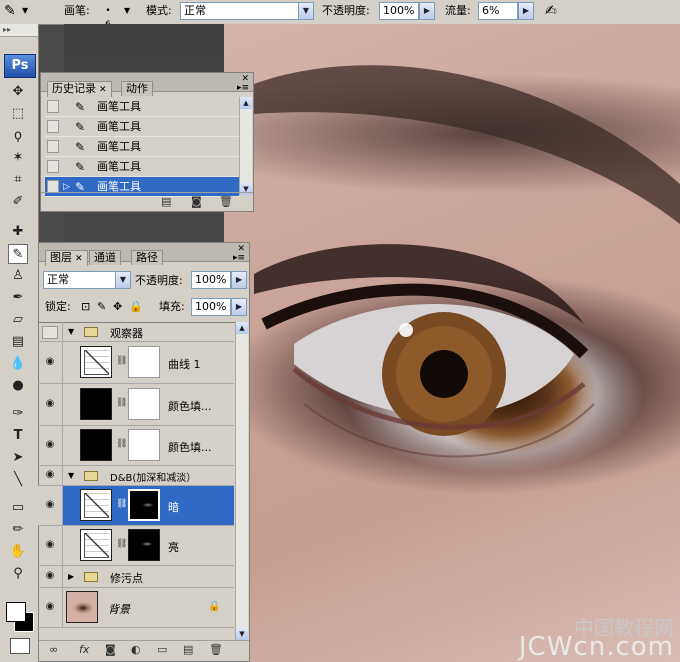 This screenshot has width=680, height=662. Describe the element at coordinates (101, 306) in the screenshot. I see `lock-pixels-icon: ✎` at that location.